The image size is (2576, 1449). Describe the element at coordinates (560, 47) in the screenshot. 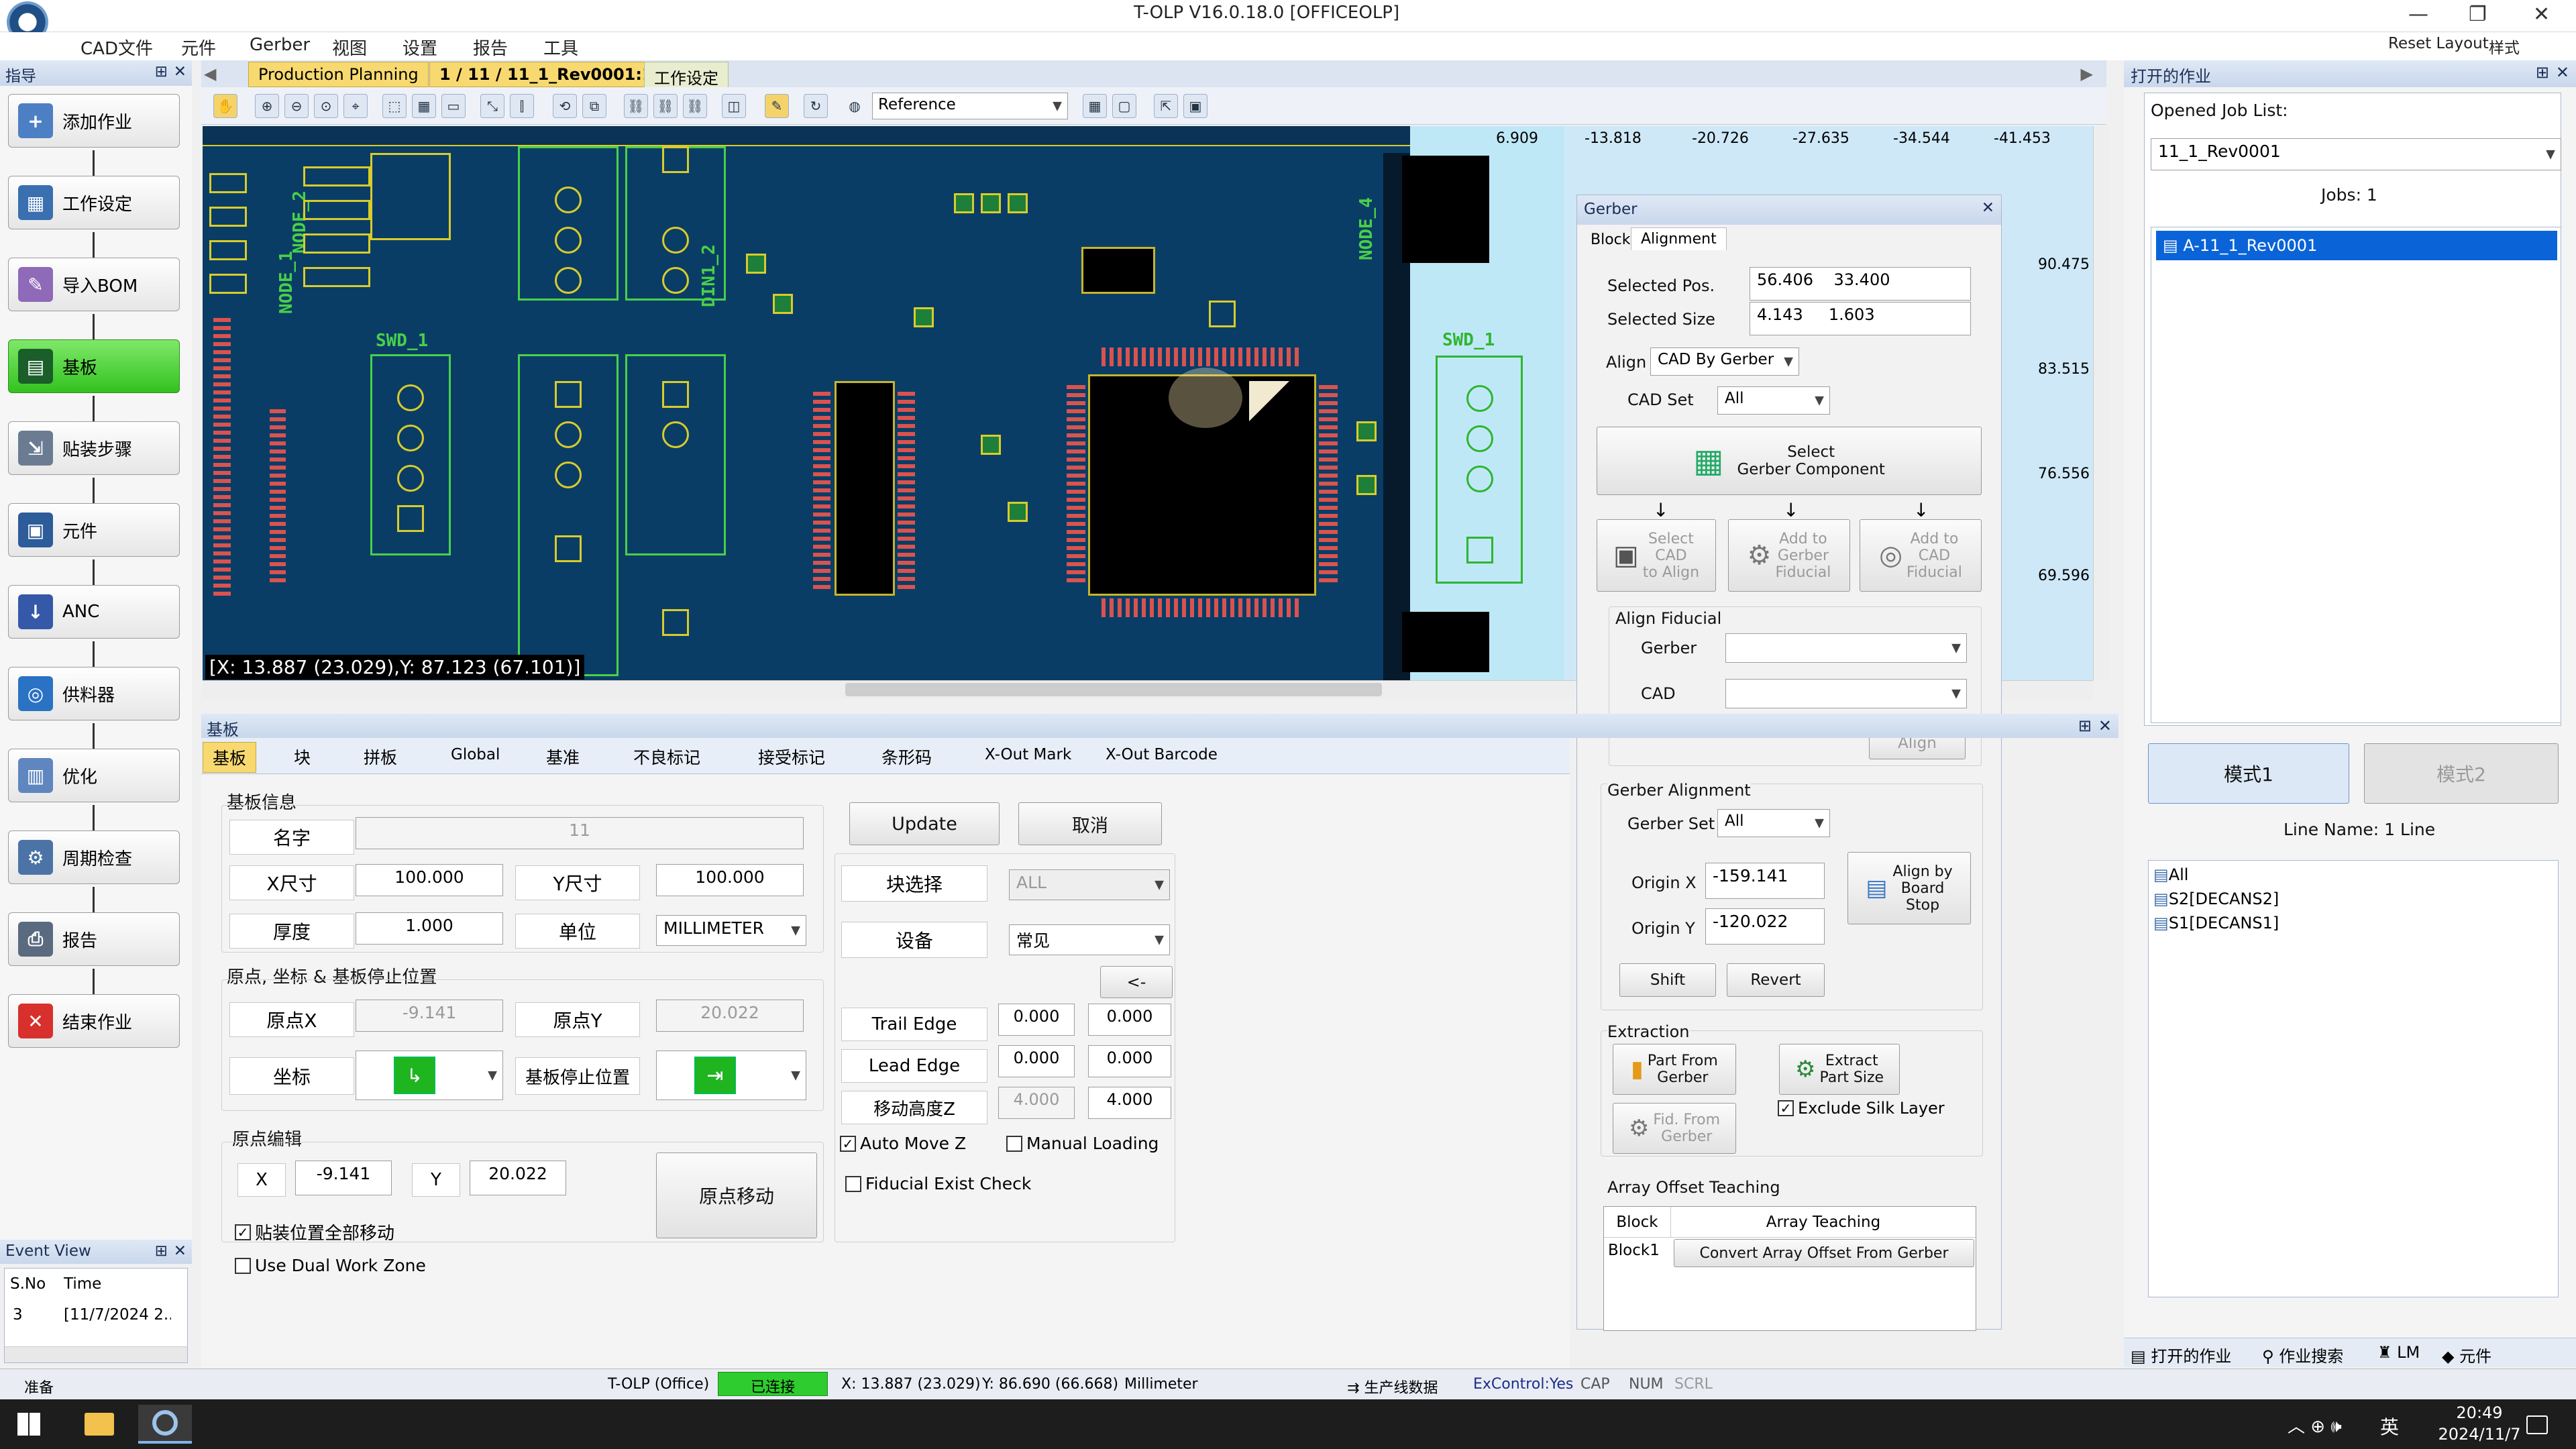

I see `menu-tools: 工具` at that location.